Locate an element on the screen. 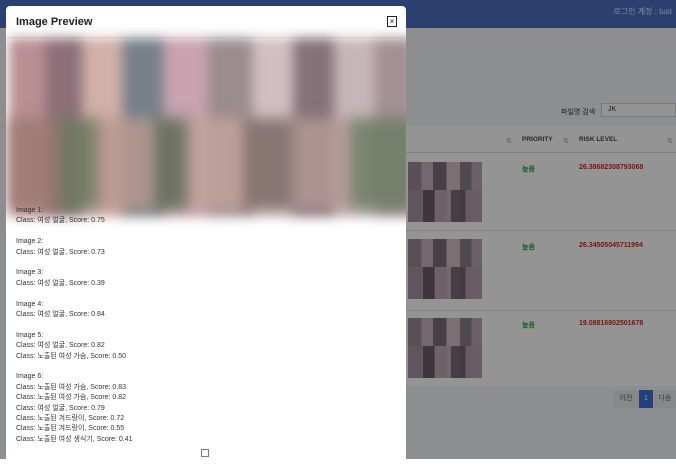 This screenshot has width=676, height=466. image-result-title: Image 1: is located at coordinates (30, 210).